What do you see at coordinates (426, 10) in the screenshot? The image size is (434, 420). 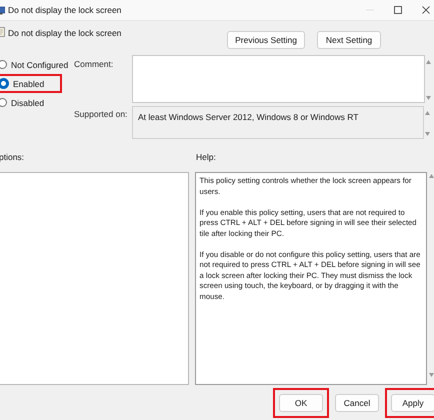 I see `close-icon` at bounding box center [426, 10].